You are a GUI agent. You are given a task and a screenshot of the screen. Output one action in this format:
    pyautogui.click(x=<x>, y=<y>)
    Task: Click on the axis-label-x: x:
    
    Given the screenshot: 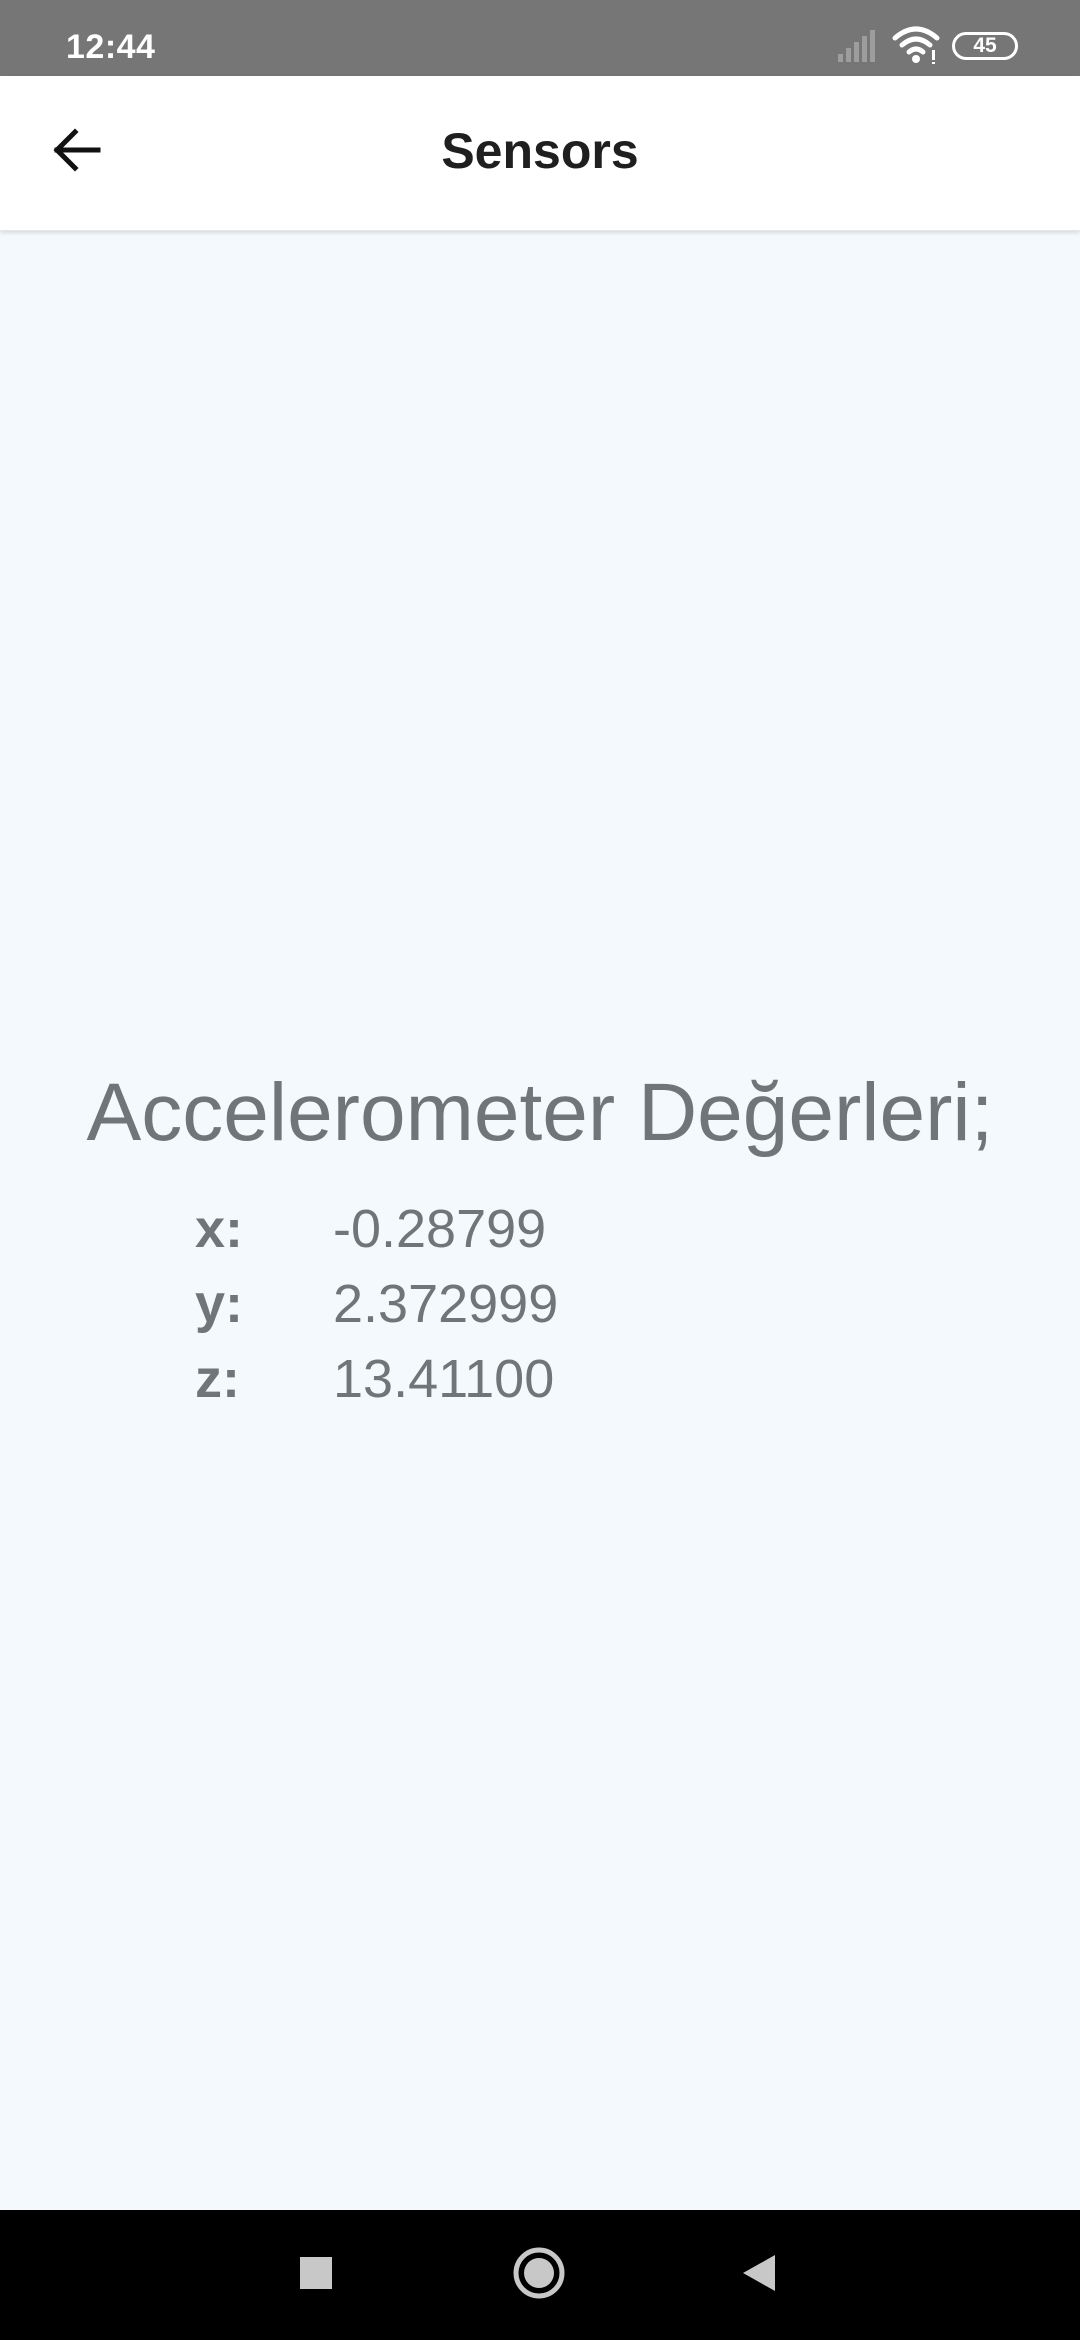 What is the action you would take?
    pyautogui.click(x=219, y=1229)
    